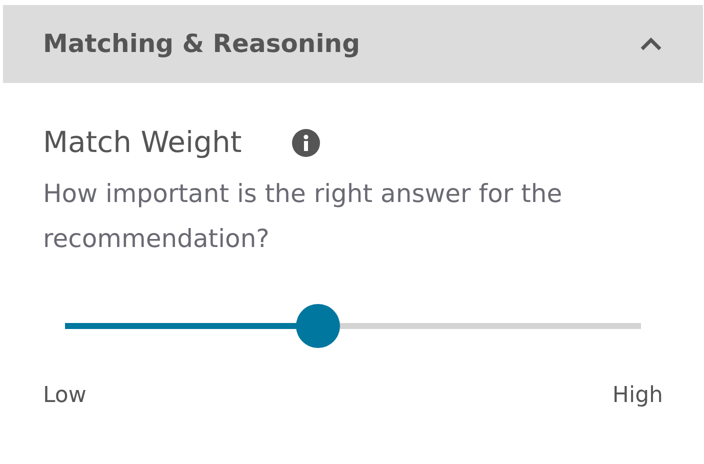  What do you see at coordinates (306, 142) in the screenshot?
I see `info-icon` at bounding box center [306, 142].